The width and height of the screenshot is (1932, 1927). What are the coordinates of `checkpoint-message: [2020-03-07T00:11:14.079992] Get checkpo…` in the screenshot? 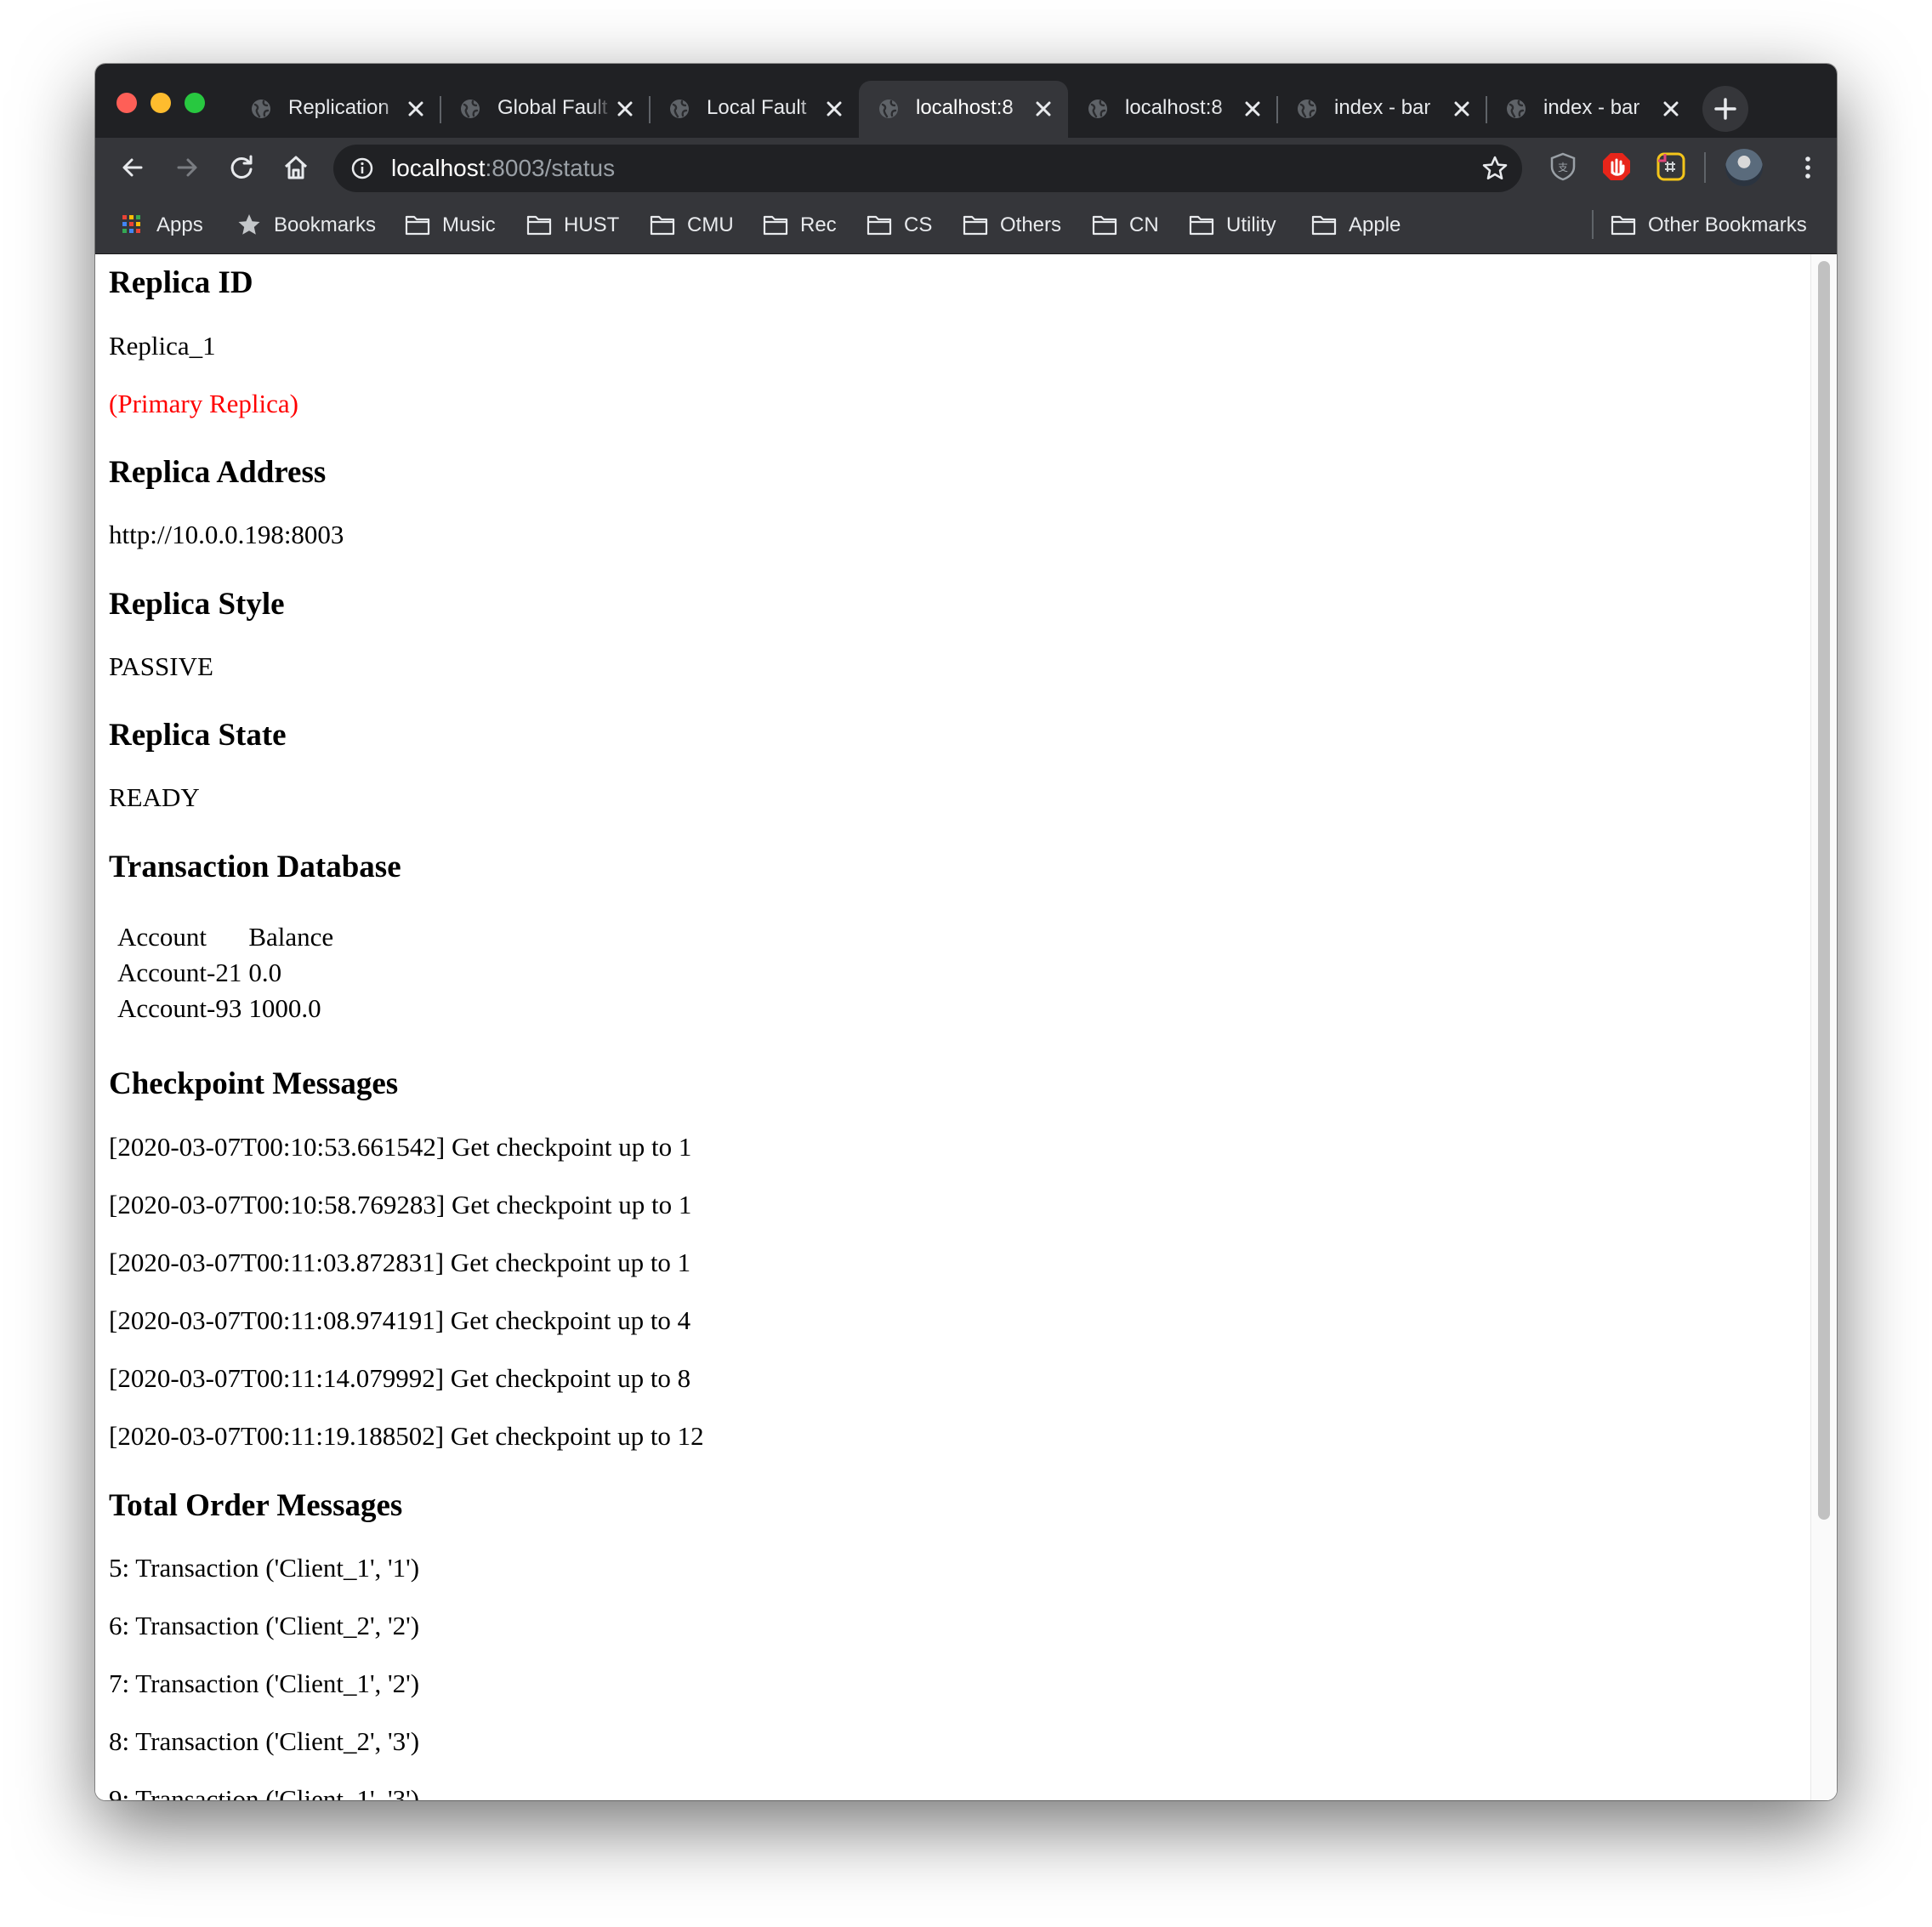 It's located at (400, 1378).